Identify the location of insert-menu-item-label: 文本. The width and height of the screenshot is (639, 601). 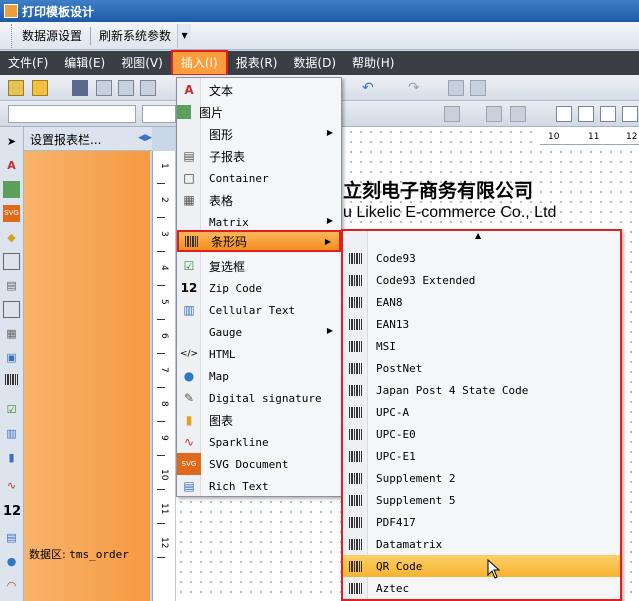
(221, 90).